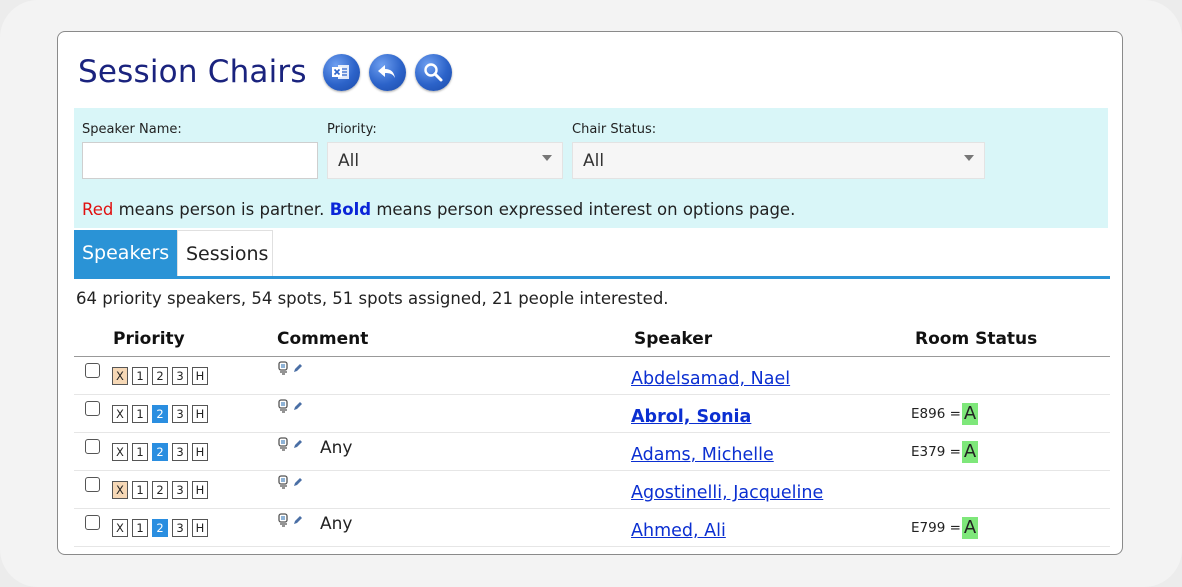  I want to click on room-code: E799 =, so click(936, 528).